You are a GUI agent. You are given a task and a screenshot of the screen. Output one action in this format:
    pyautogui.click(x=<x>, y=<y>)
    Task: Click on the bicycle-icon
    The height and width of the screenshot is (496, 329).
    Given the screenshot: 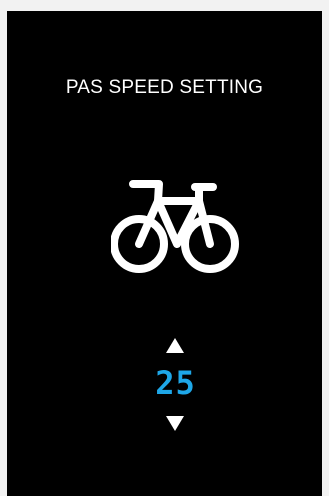 What is the action you would take?
    pyautogui.click(x=175, y=226)
    